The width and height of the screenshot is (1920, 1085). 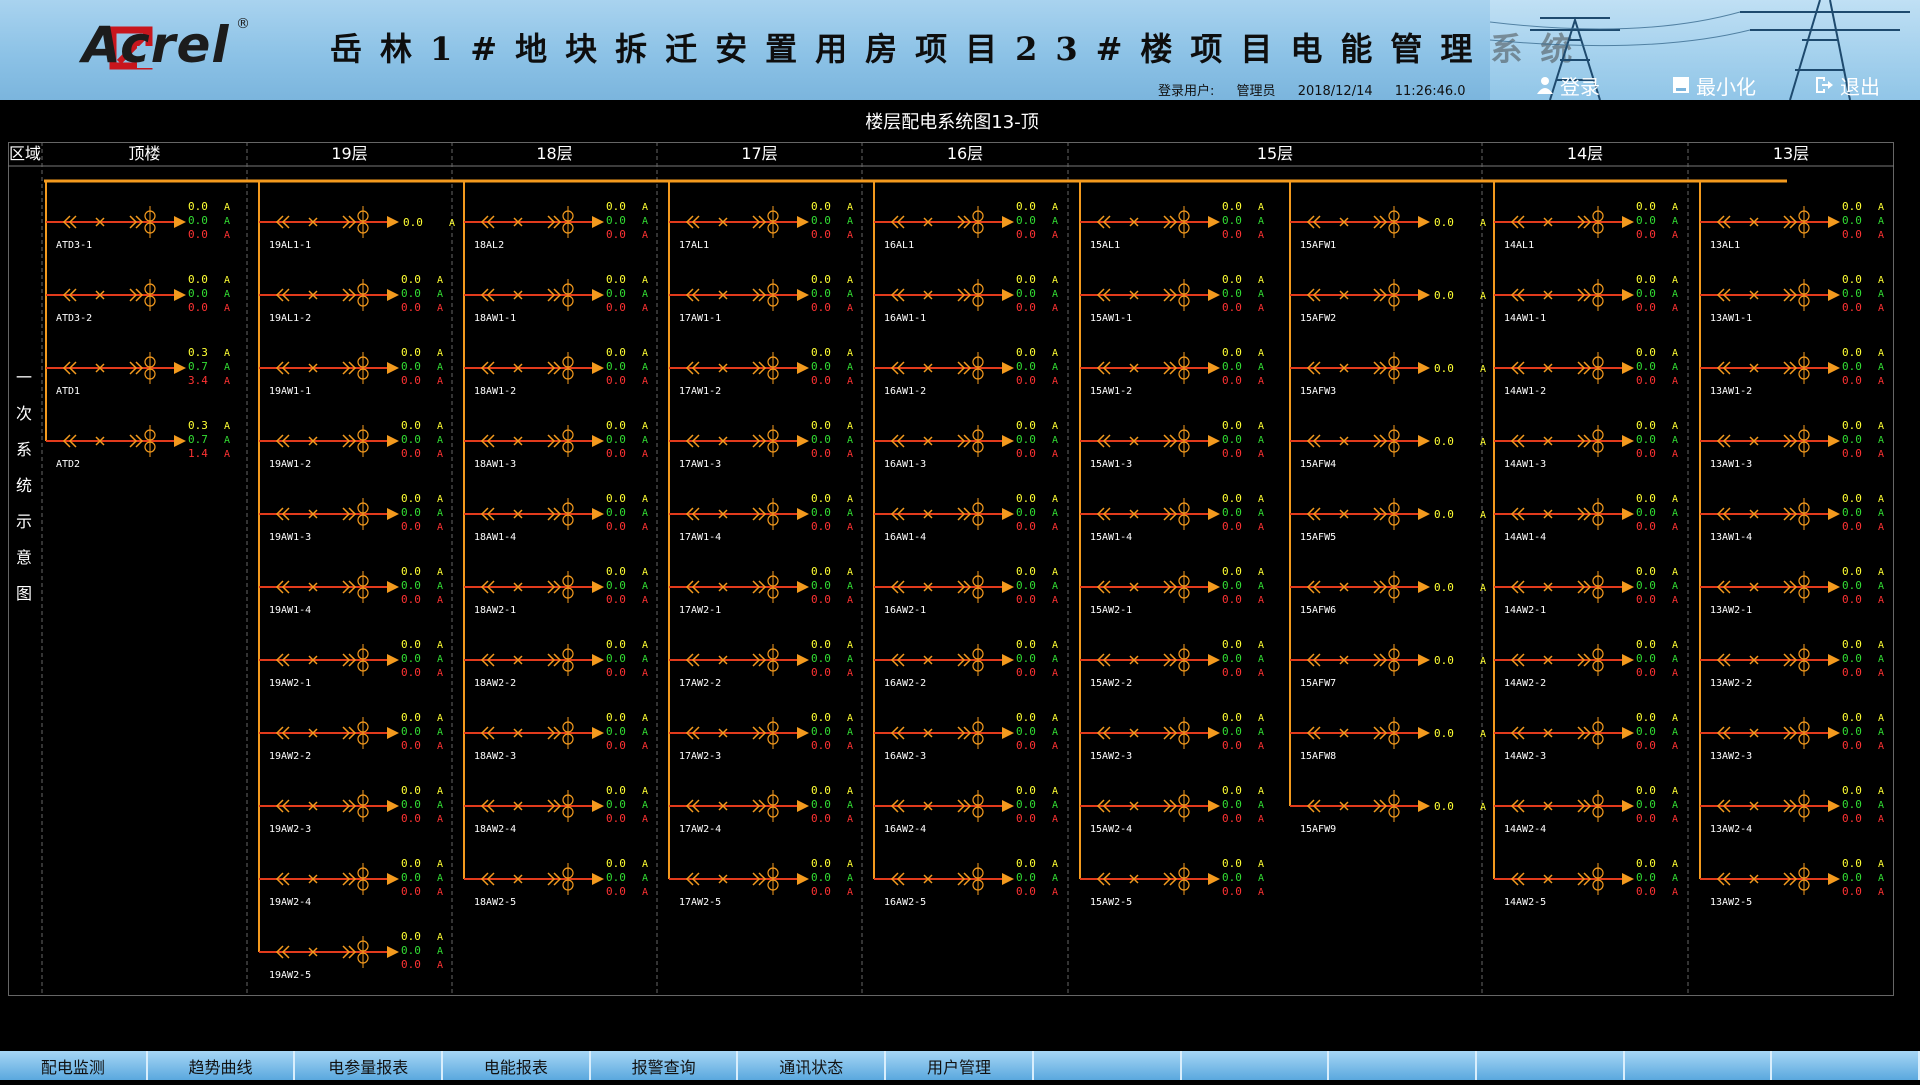 I want to click on feeder: 19AW2-2 0.0 A 0.0 A 0.0 A, so click(x=351, y=736).